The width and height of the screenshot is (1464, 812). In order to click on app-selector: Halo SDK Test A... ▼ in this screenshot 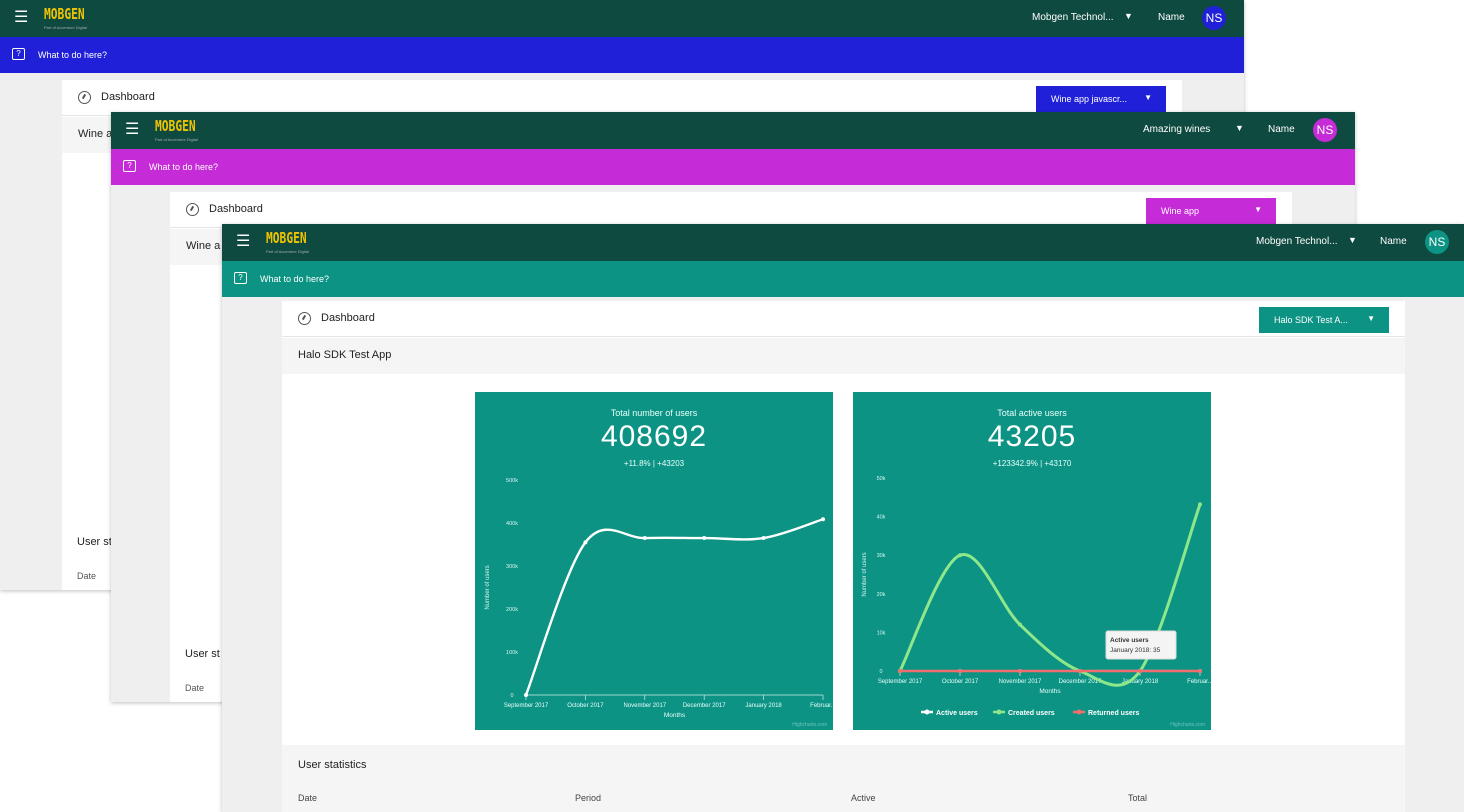, I will do `click(1324, 320)`.